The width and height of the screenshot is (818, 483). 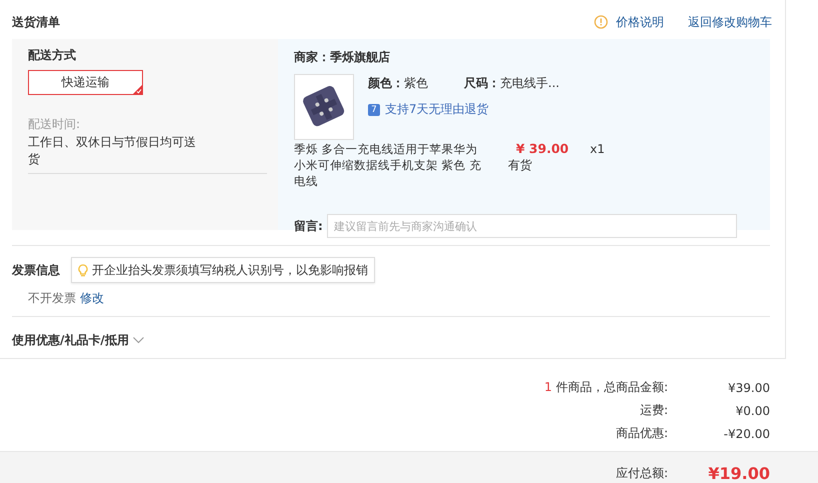 I want to click on lightbulb-icon, so click(x=83, y=270).